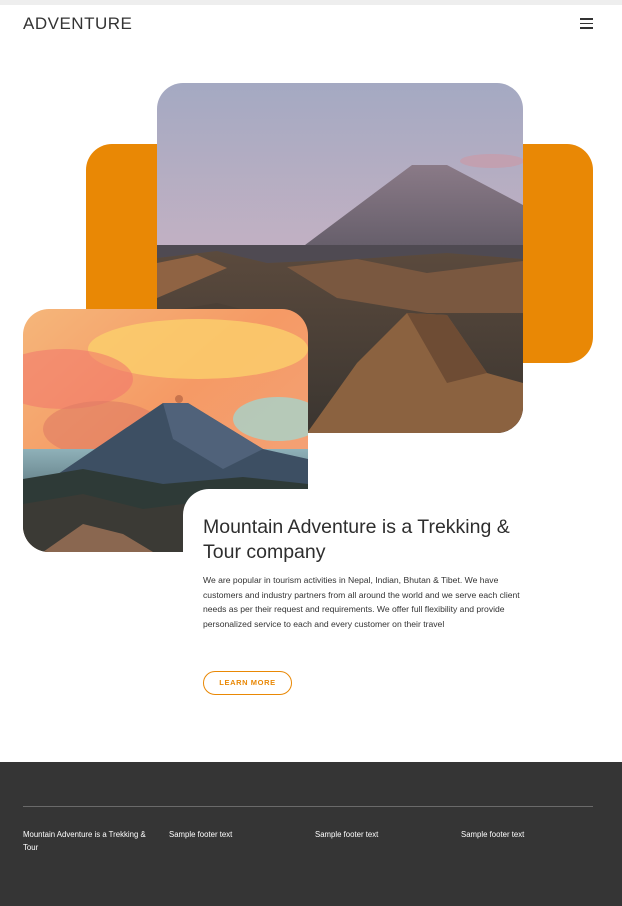  I want to click on site-header: ADVENTURE, so click(311, 25).